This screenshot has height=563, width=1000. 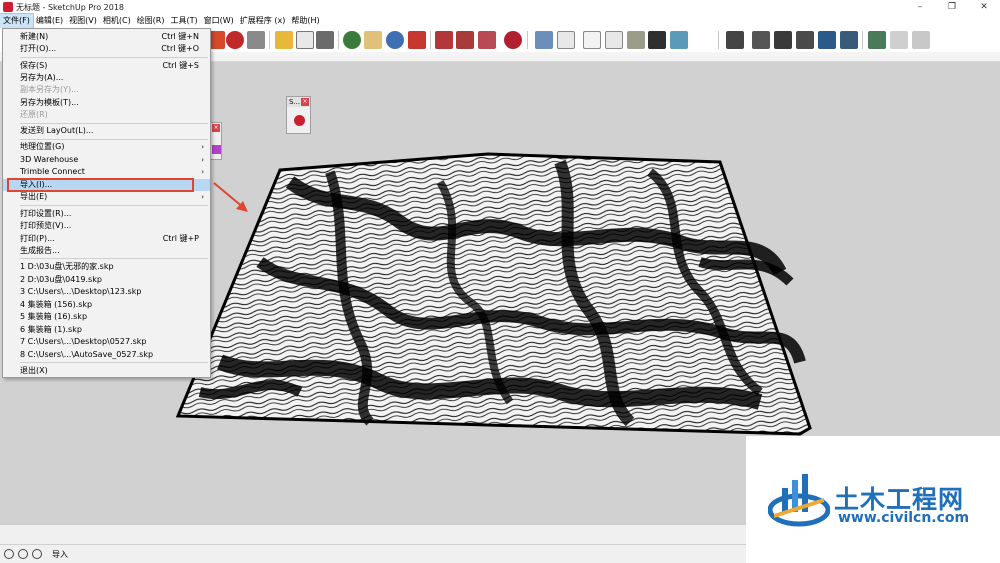 I want to click on pan-icon, so click(x=373, y=40).